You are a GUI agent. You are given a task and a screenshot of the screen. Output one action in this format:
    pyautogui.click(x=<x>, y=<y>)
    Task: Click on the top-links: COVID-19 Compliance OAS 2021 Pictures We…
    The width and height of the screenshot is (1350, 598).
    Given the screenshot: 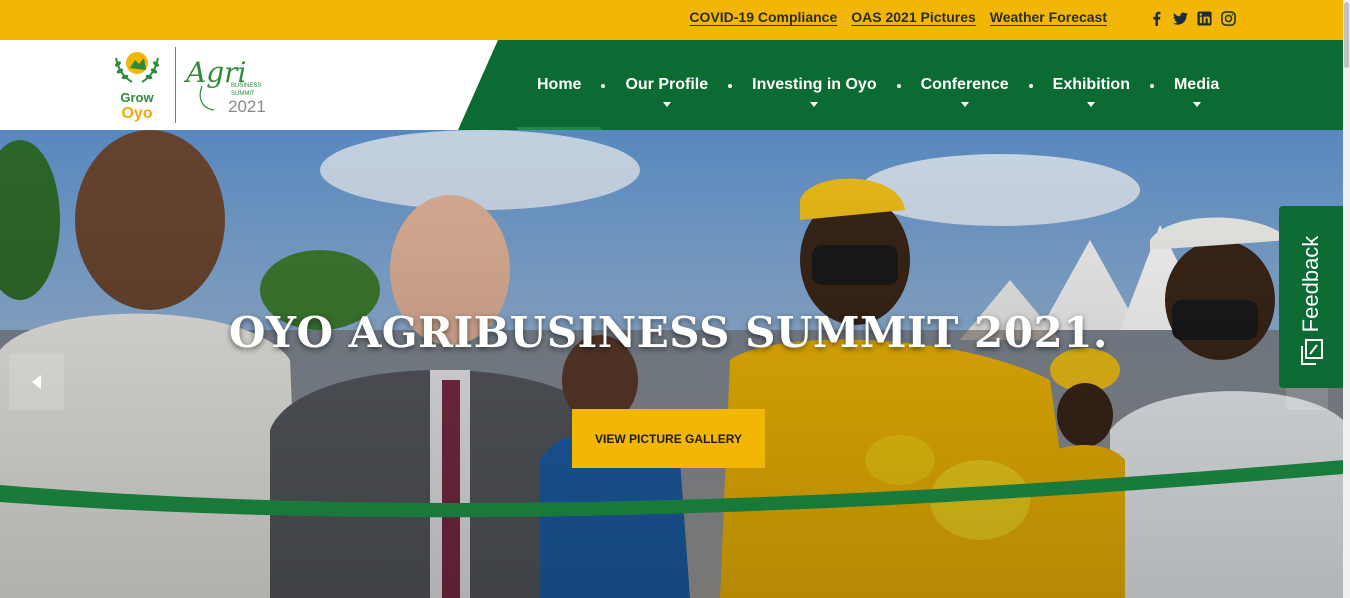 What is the action you would take?
    pyautogui.click(x=898, y=17)
    